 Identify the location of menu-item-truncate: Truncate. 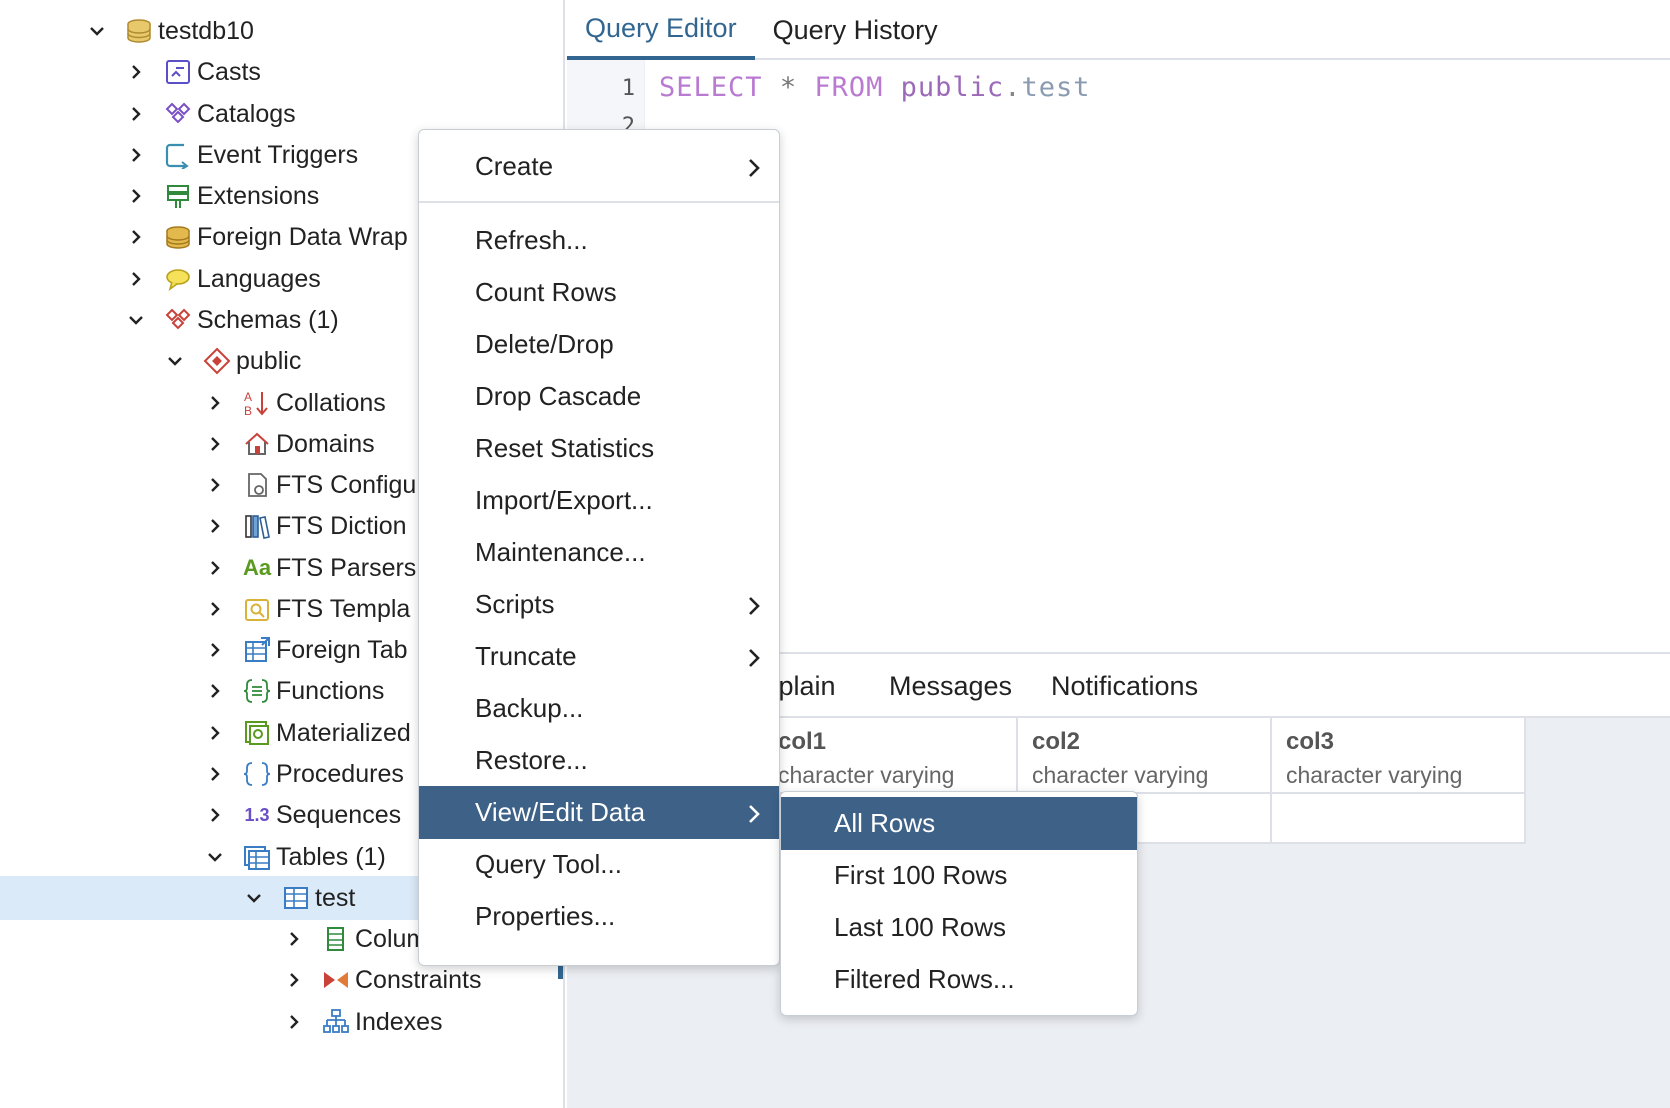
(599, 656).